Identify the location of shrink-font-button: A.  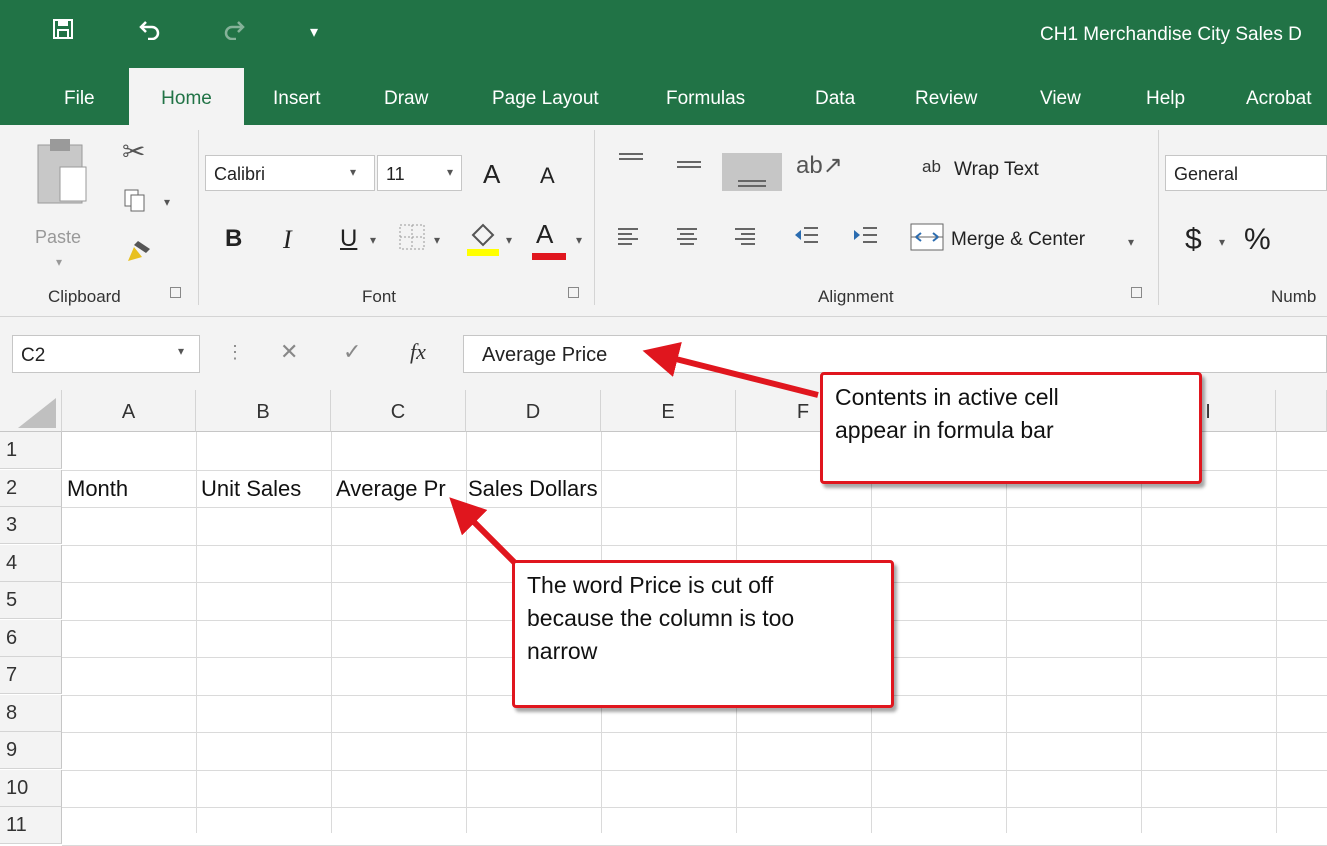
(547, 176).